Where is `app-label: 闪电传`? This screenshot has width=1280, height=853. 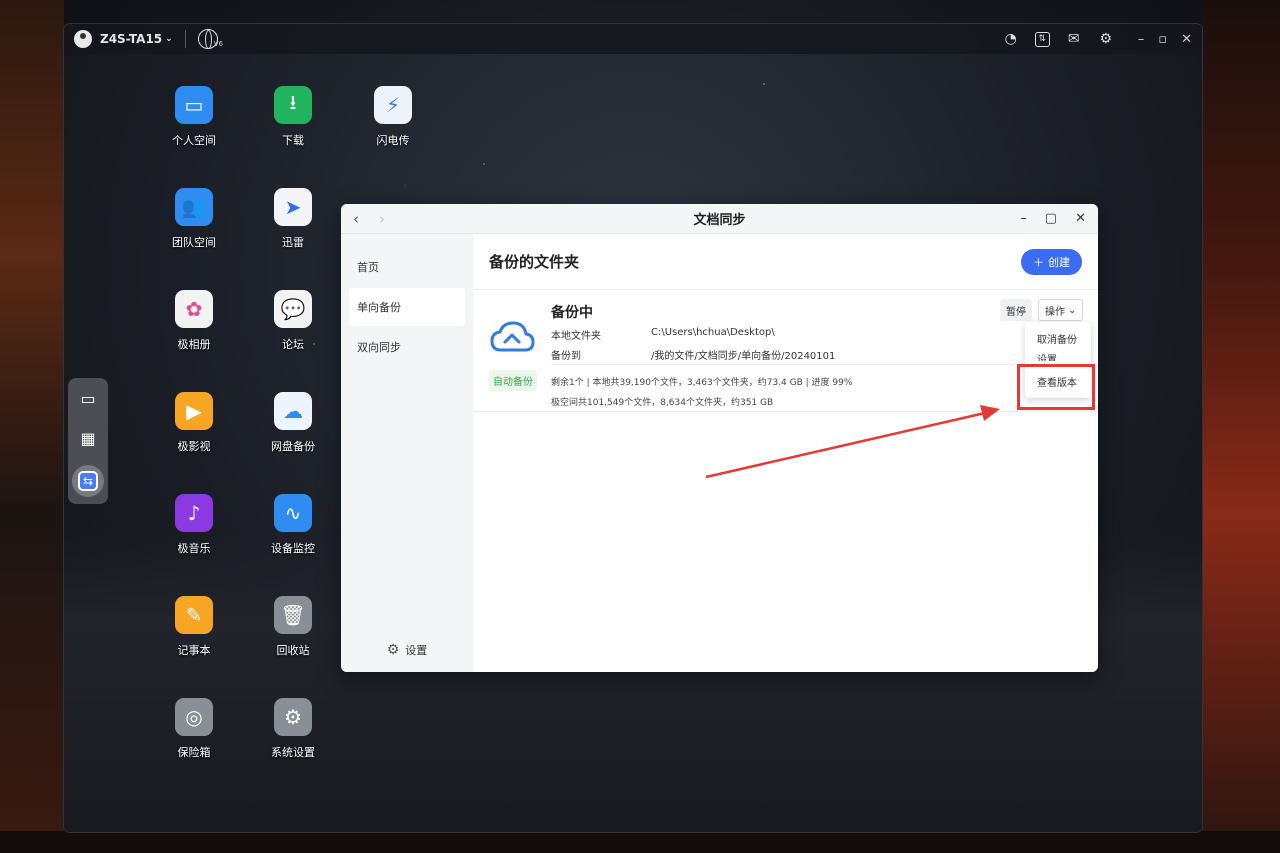
app-label: 闪电传 is located at coordinates (393, 140).